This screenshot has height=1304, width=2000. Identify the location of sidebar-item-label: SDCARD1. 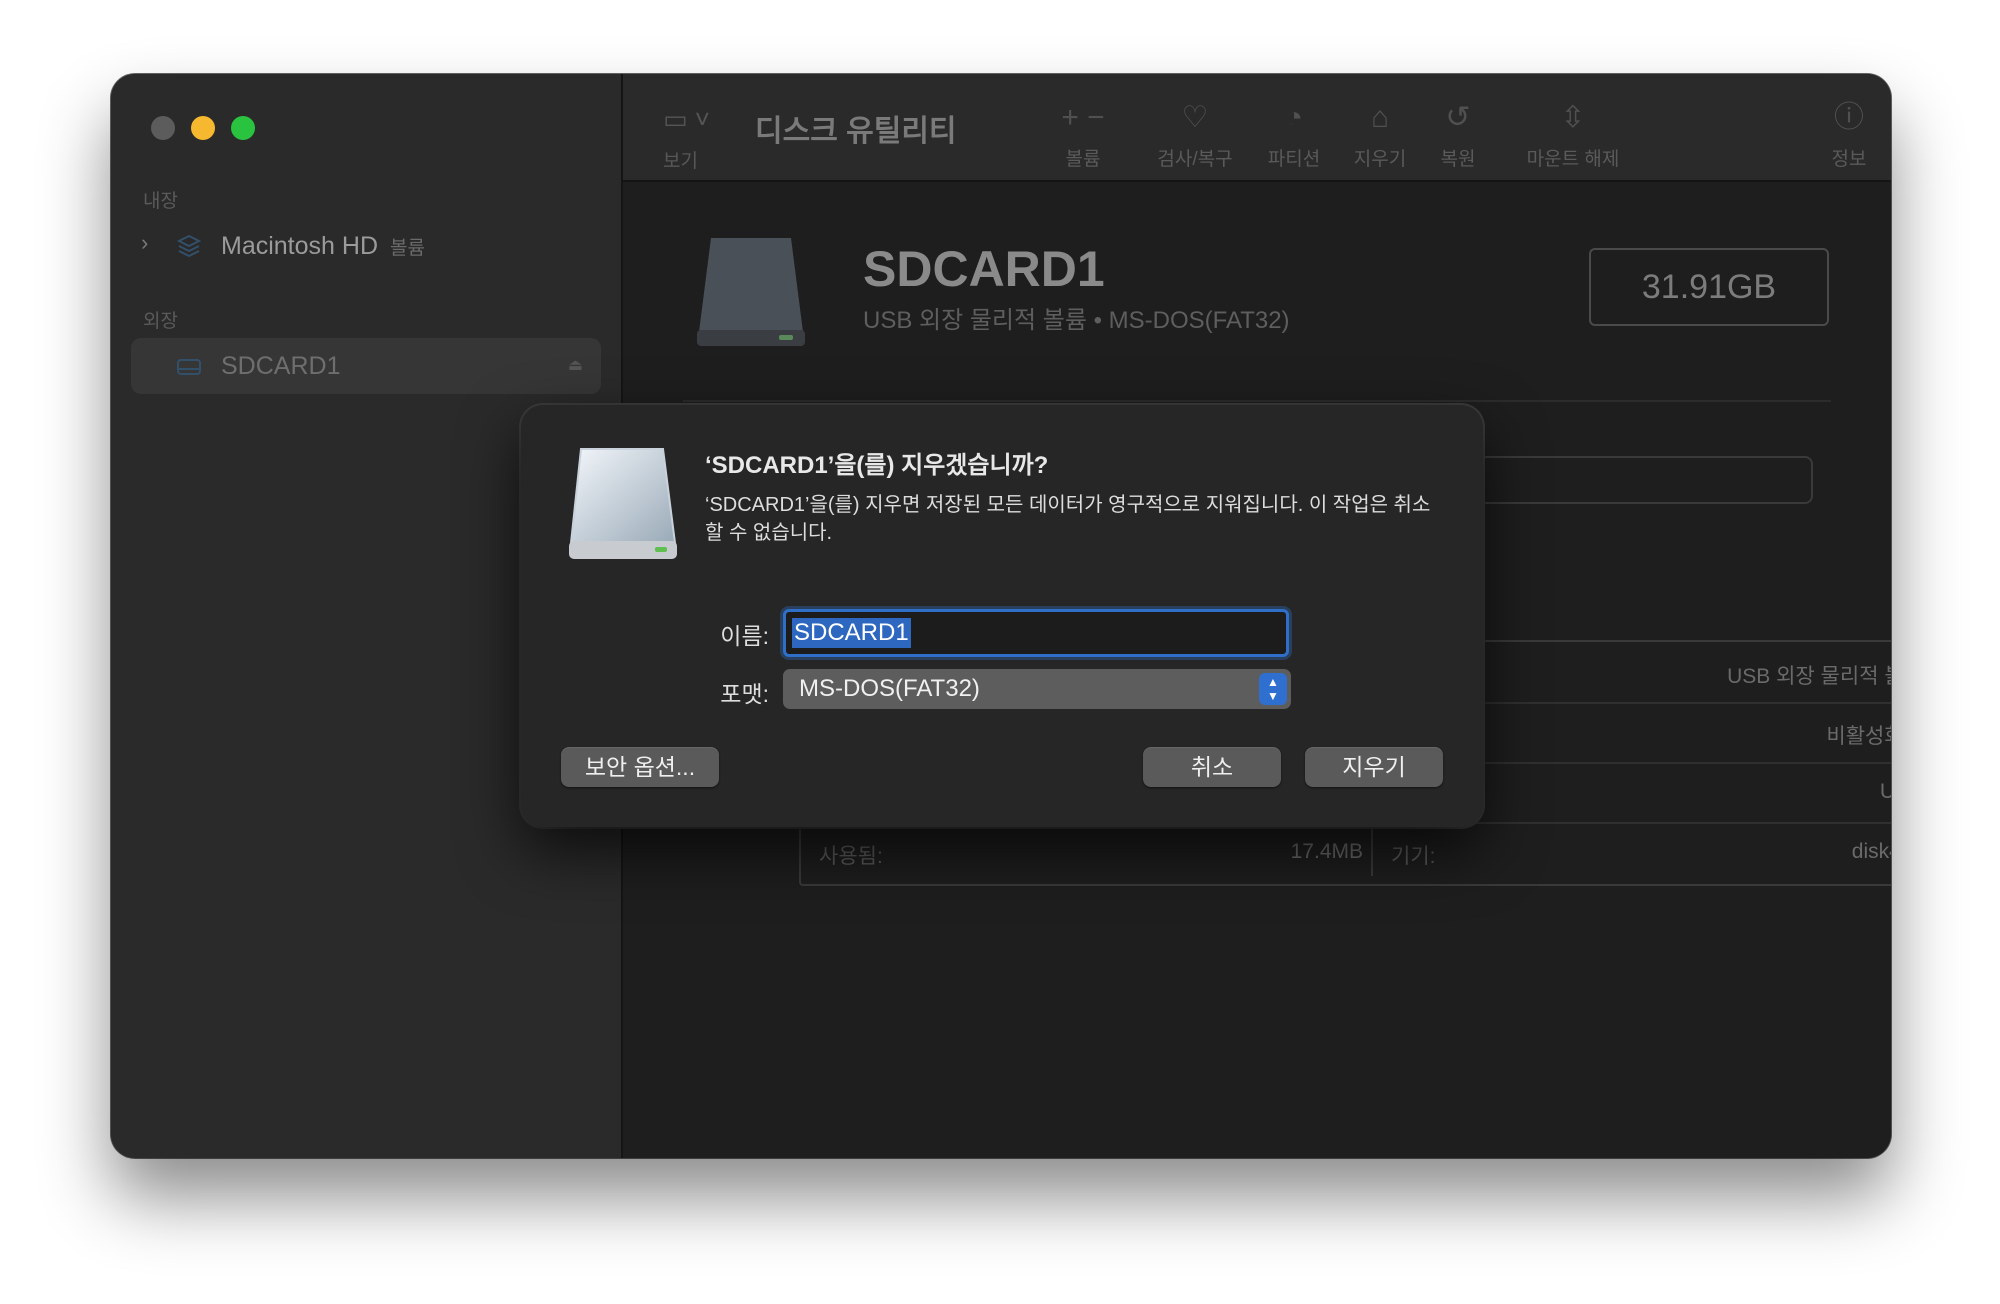
(281, 366).